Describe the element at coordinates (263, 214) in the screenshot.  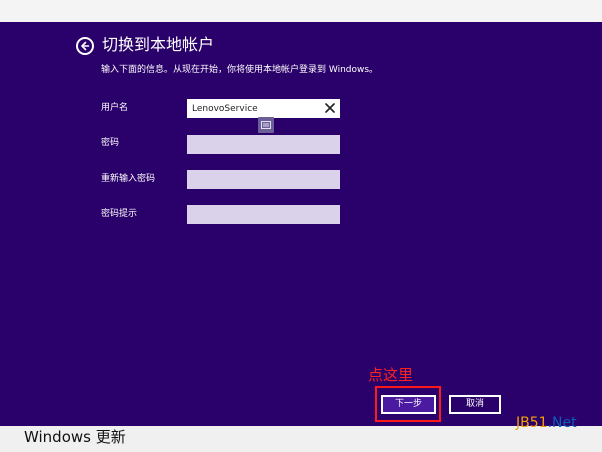
I see `password-hint-input` at that location.